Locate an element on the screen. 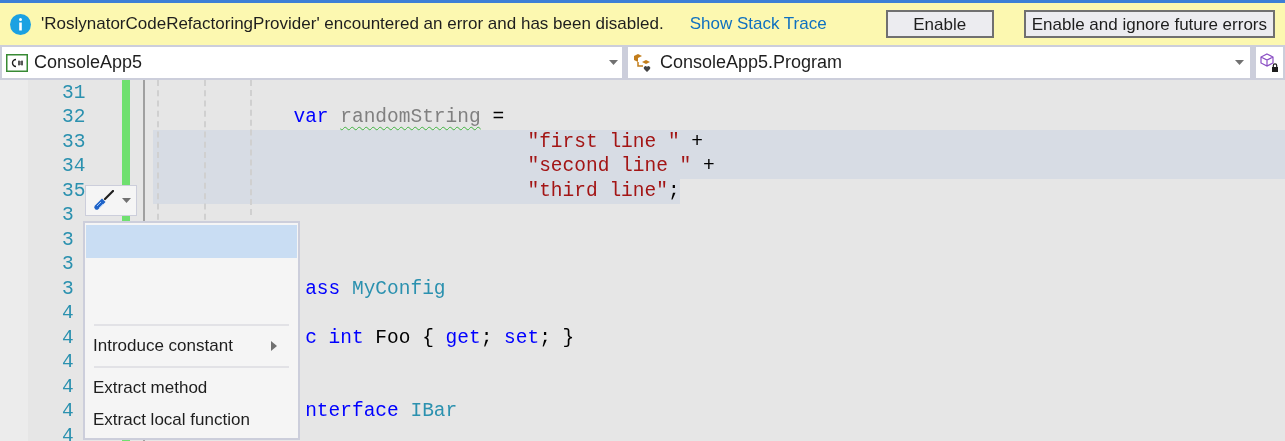 The height and width of the screenshot is (441, 1285). enable-button: Enable is located at coordinates (939, 24).